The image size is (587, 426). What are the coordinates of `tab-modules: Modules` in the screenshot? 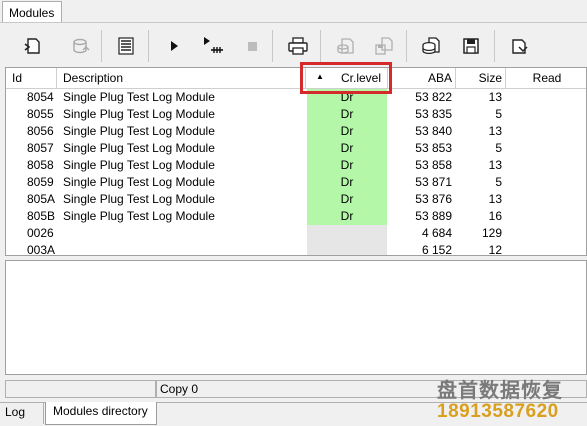 It's located at (32, 11).